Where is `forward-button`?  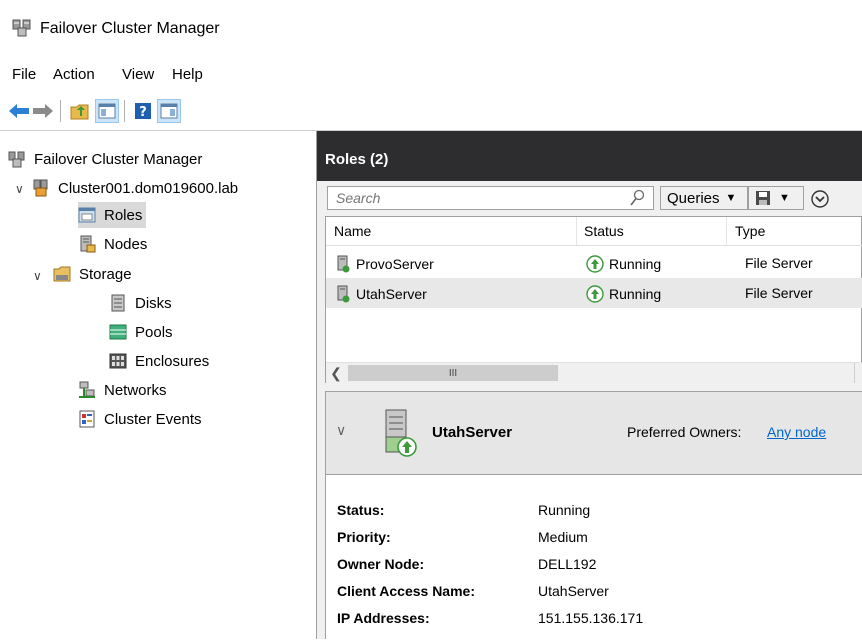
forward-button is located at coordinates (43, 111).